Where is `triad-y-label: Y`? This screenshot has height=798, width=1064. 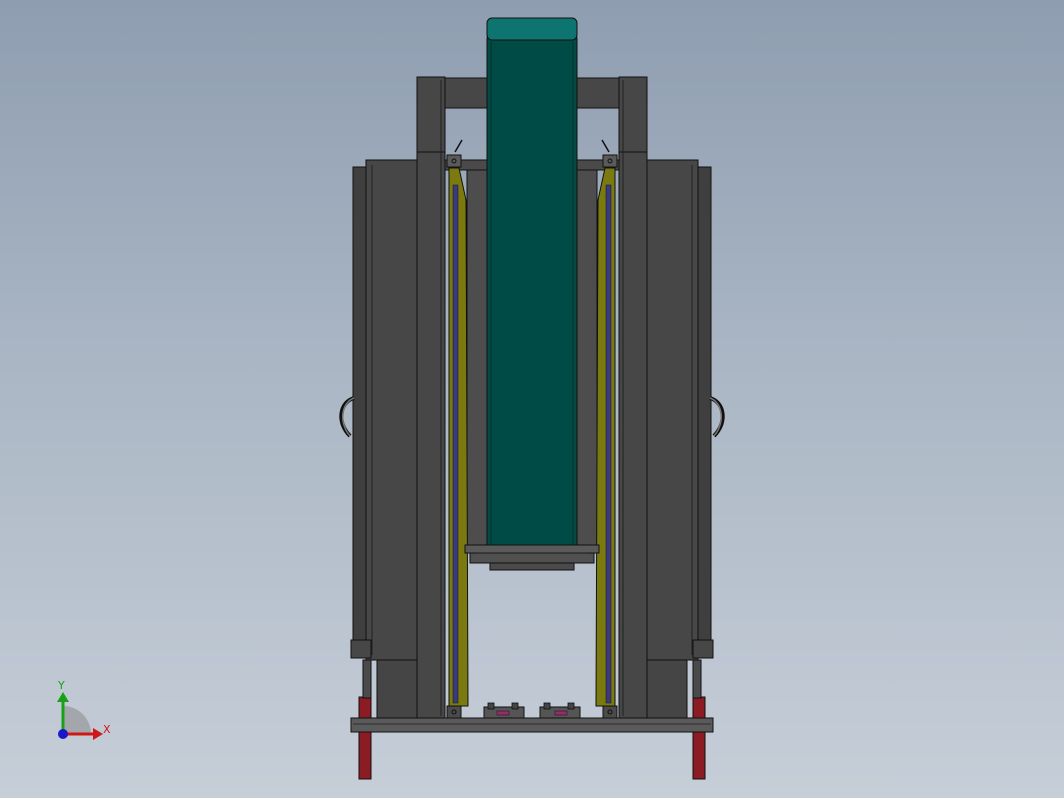 triad-y-label: Y is located at coordinates (61, 685).